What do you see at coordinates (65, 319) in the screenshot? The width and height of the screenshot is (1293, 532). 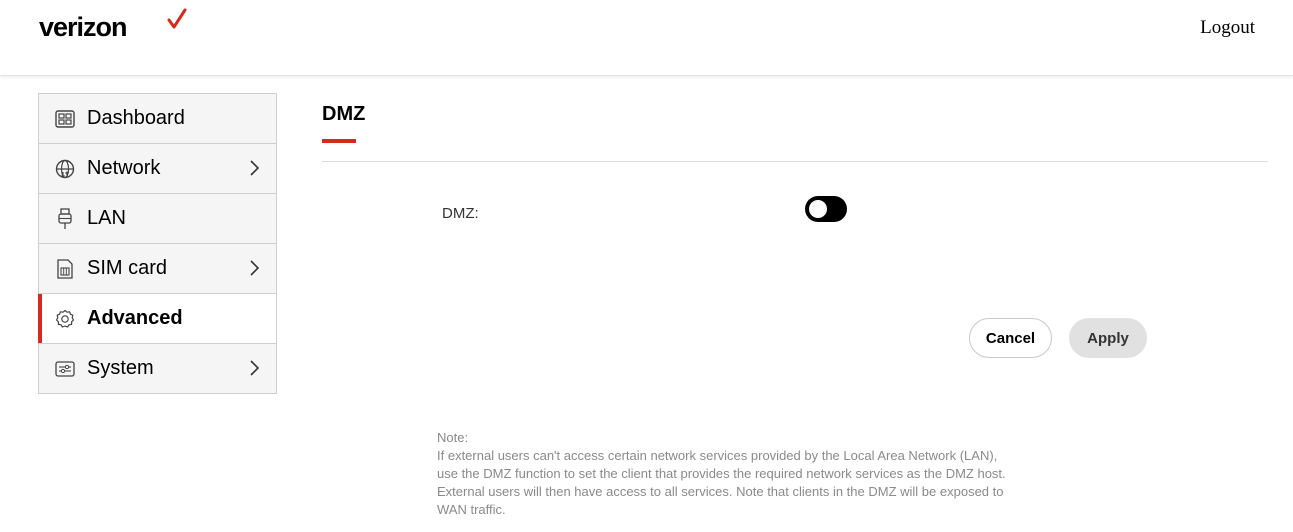 I see `gear-icon` at bounding box center [65, 319].